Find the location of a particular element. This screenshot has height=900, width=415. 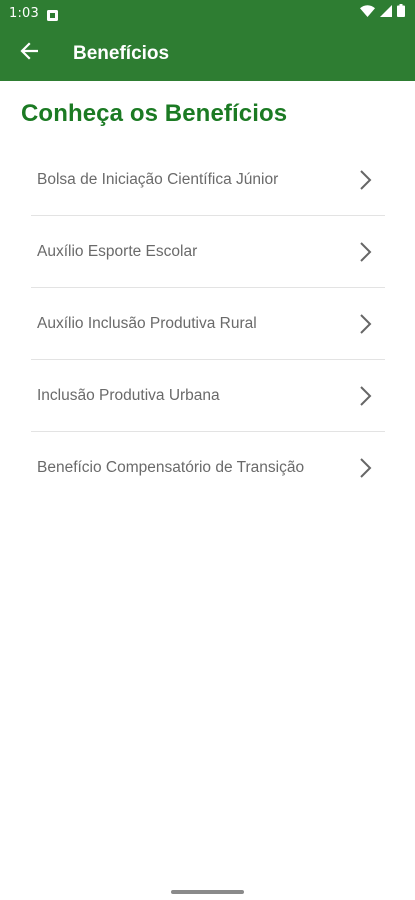

back-button is located at coordinates (29, 53).